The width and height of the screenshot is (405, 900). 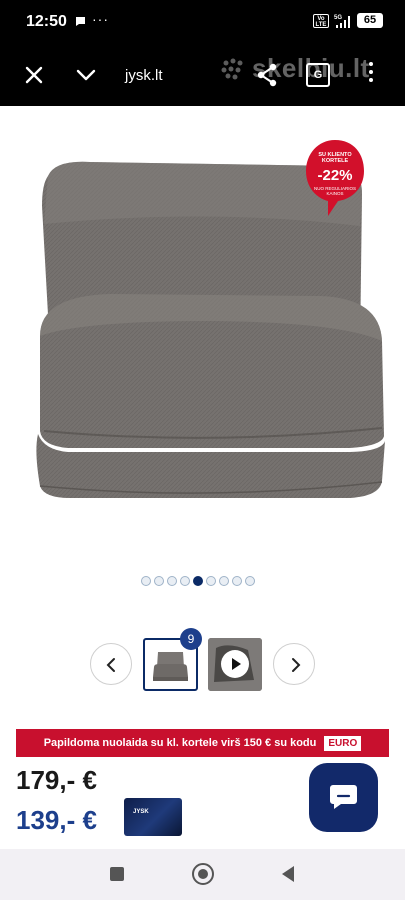 I want to click on card-logo: JYSK, so click(x=141, y=812).